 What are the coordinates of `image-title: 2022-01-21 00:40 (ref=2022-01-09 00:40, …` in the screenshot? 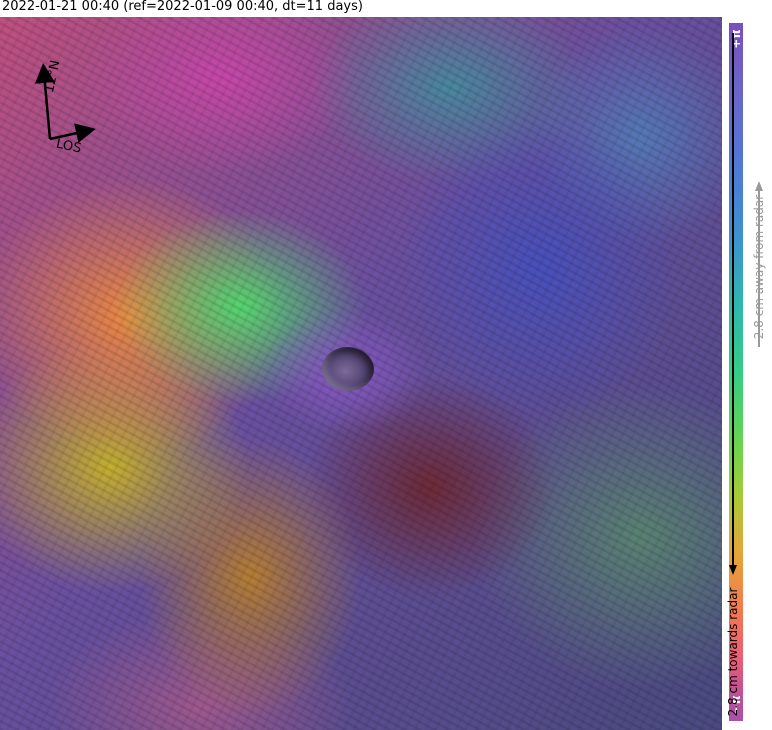 It's located at (182, 7).